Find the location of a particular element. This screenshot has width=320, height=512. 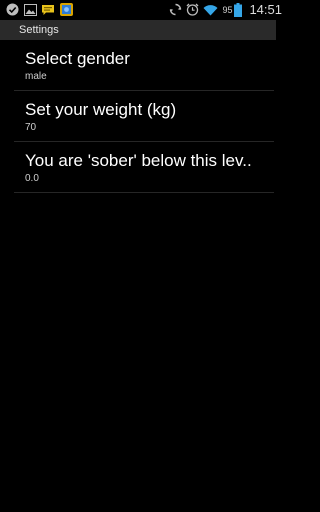

preference-weight: Set your weight (kg) 70 is located at coordinates (144, 116).